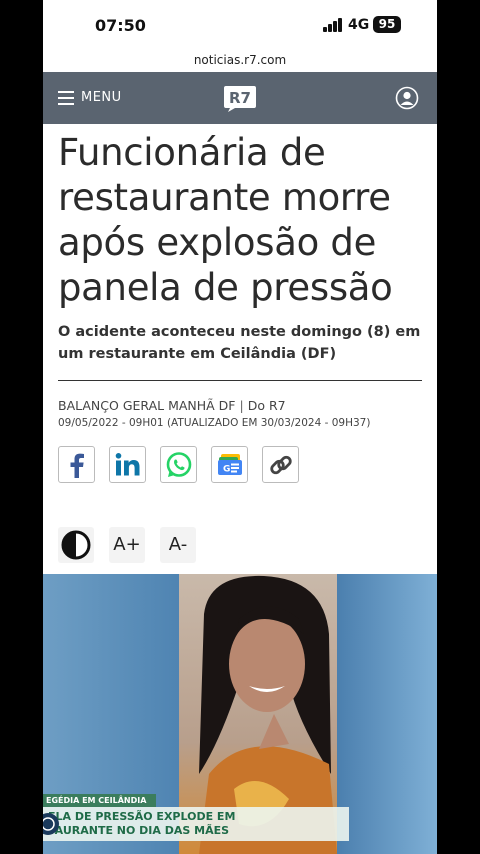 The width and height of the screenshot is (480, 854). I want to click on r7-logo-text: R7, so click(240, 98).